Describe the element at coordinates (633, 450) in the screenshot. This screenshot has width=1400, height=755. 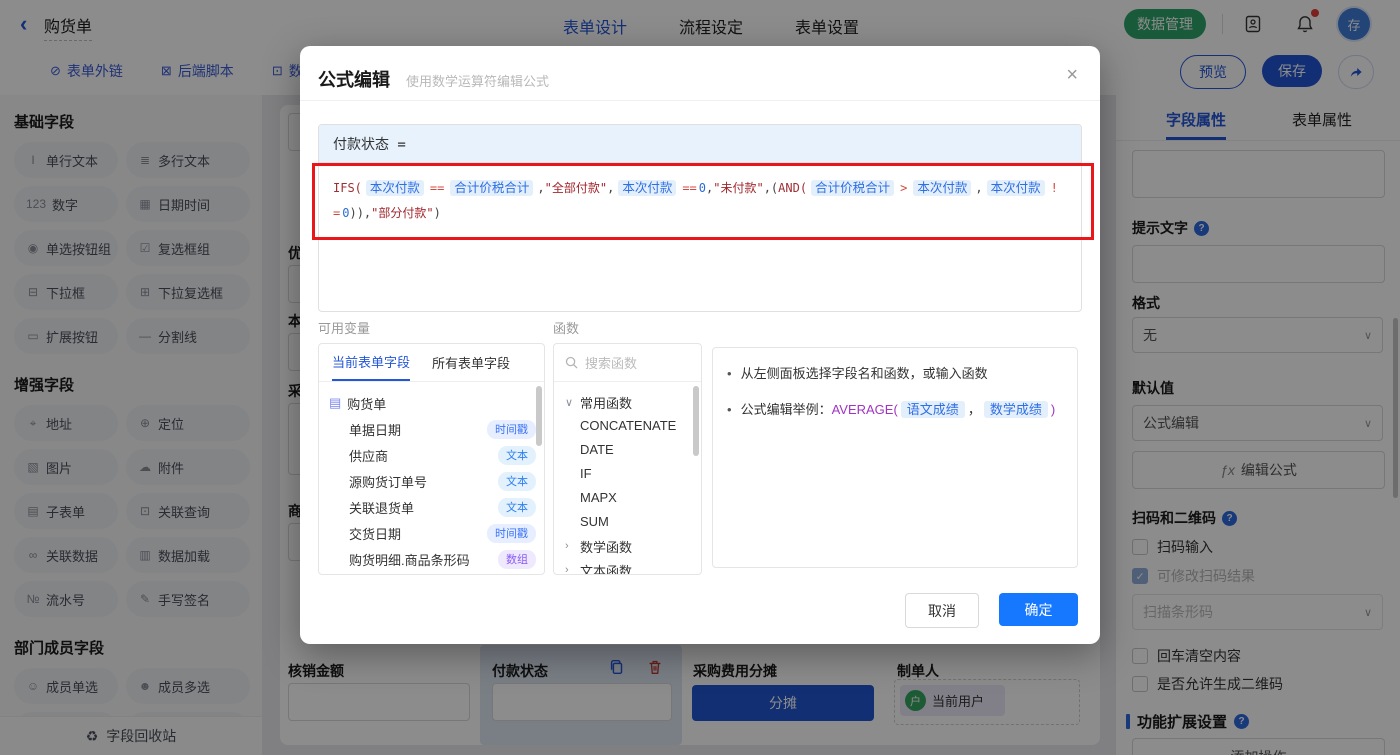
I see `function-item: DATE` at that location.